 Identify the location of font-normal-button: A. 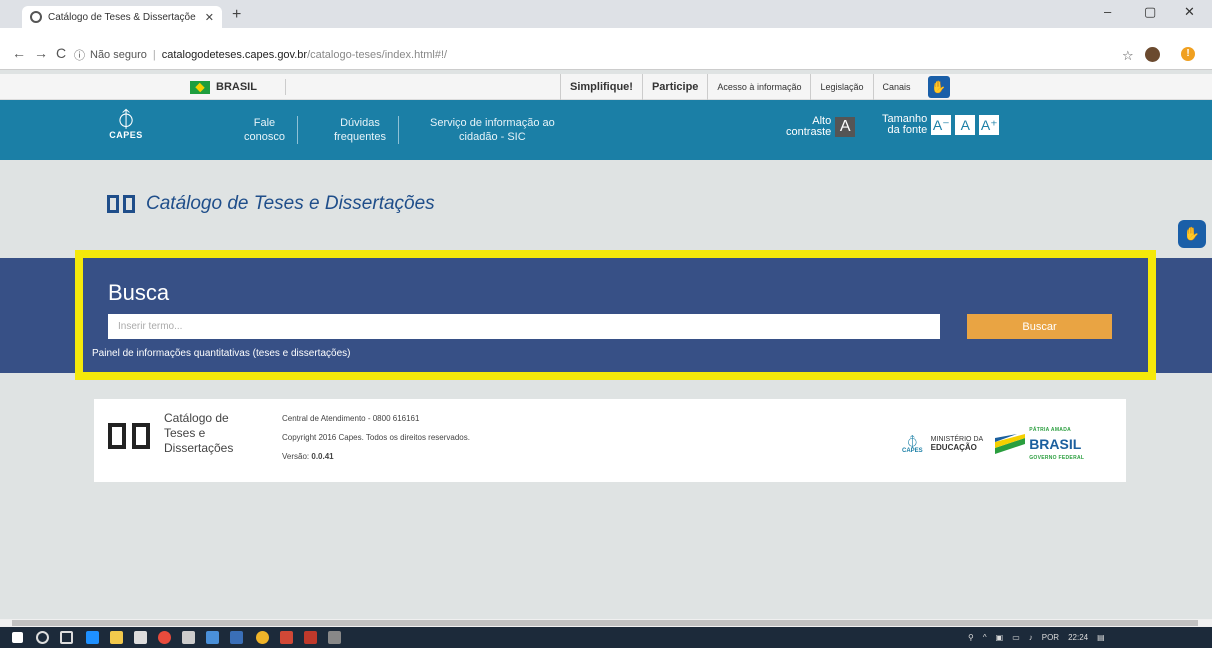
(965, 125).